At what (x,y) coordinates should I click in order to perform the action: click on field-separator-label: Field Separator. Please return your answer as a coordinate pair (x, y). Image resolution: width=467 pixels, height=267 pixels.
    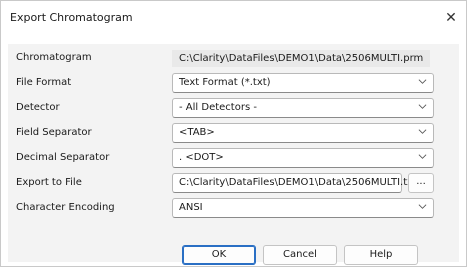
    Looking at the image, I should click on (54, 132).